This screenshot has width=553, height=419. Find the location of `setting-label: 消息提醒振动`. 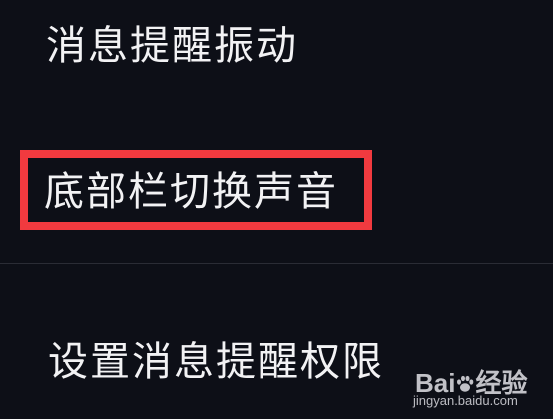

setting-label: 消息提醒振动 is located at coordinates (172, 46).